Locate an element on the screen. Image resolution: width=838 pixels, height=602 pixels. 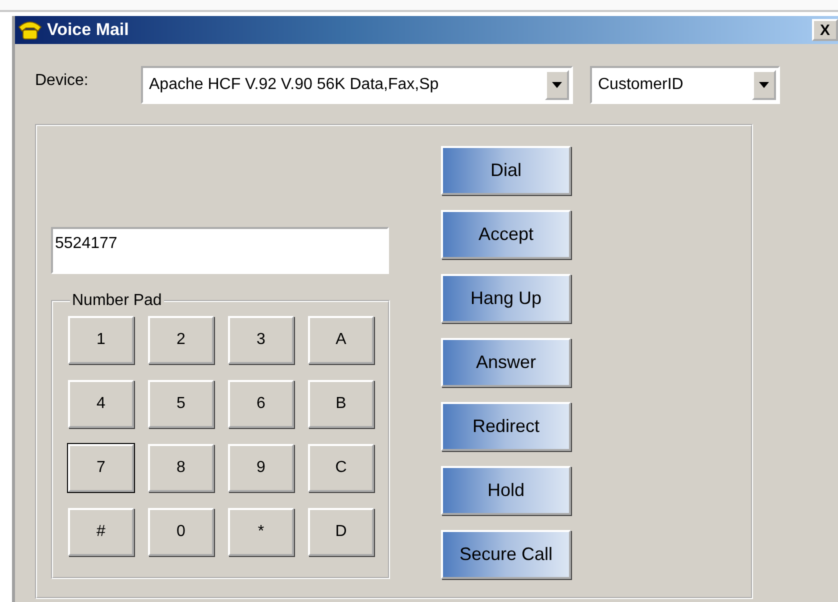
keypad-key: 1 is located at coordinates (101, 340).